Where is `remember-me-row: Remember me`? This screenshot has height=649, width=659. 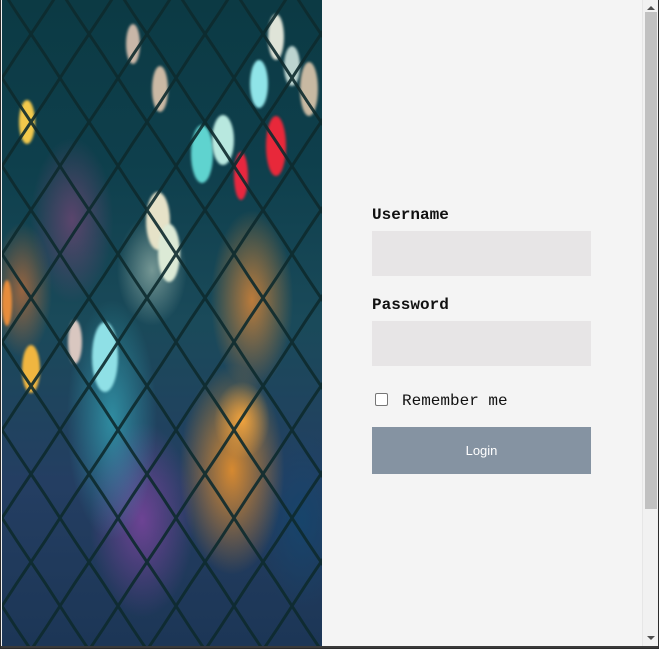
remember-me-row: Remember me is located at coordinates (441, 399).